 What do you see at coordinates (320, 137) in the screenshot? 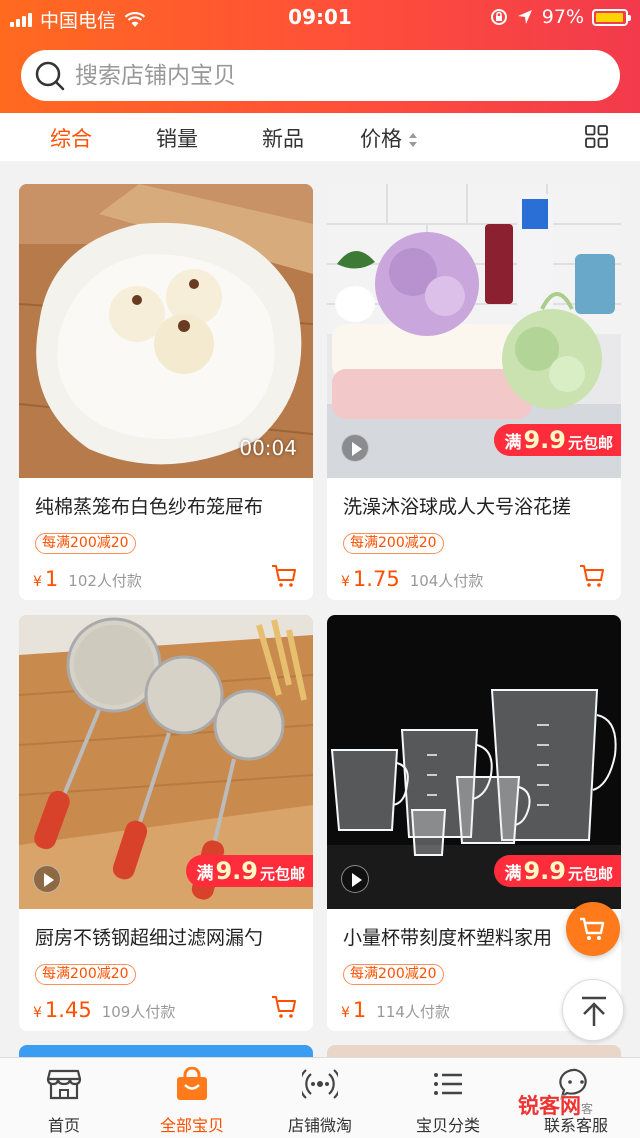
I see `sort-tab-bar: 综合 销量 新品 价格` at bounding box center [320, 137].